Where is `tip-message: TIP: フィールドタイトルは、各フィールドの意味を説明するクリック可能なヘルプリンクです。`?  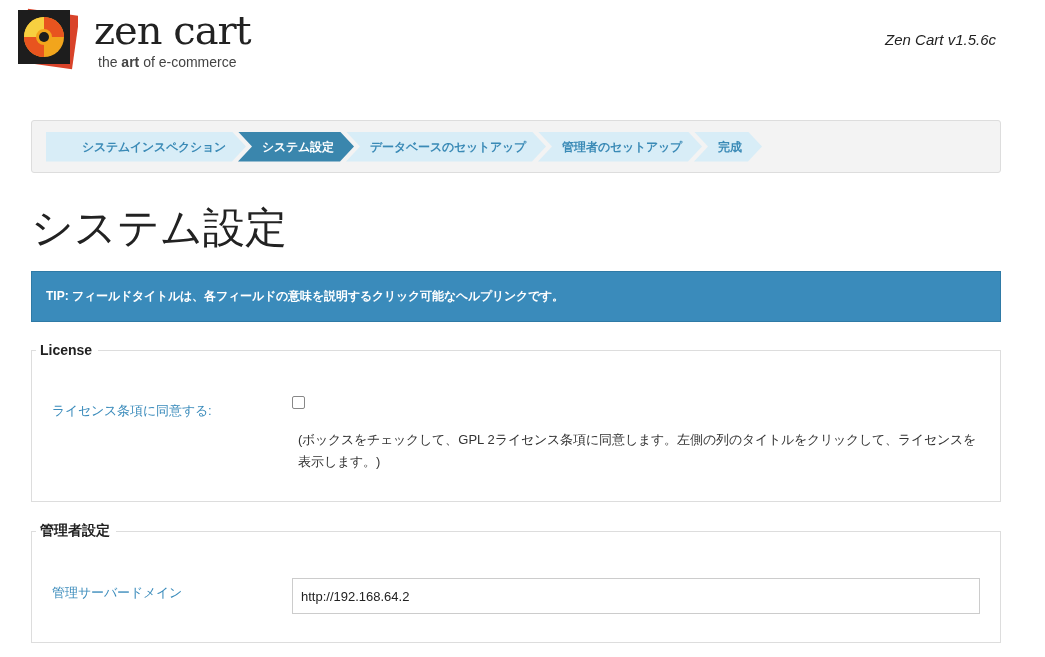 tip-message: TIP: フィールドタイトルは、各フィールドの意味を説明するクリック可能なヘルプリンクです。 is located at coordinates (516, 296).